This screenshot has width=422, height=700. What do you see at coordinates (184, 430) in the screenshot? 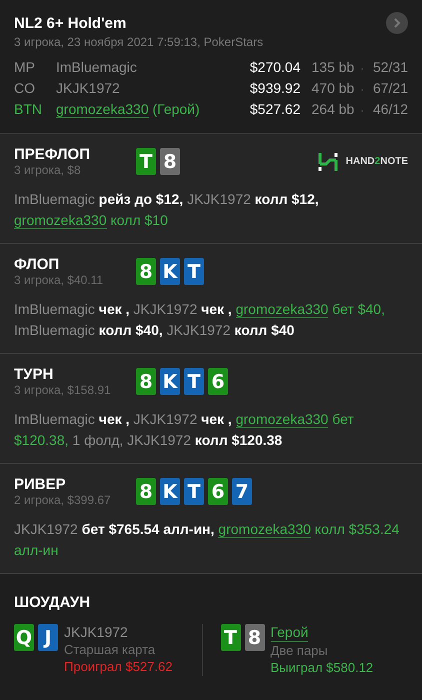
I see `action-text: ImBluemagic чек , JKJK1972 чек , gromozeka330 бет $120.38, 1 фолд, JKJK1972 колл $120.38` at bounding box center [184, 430].